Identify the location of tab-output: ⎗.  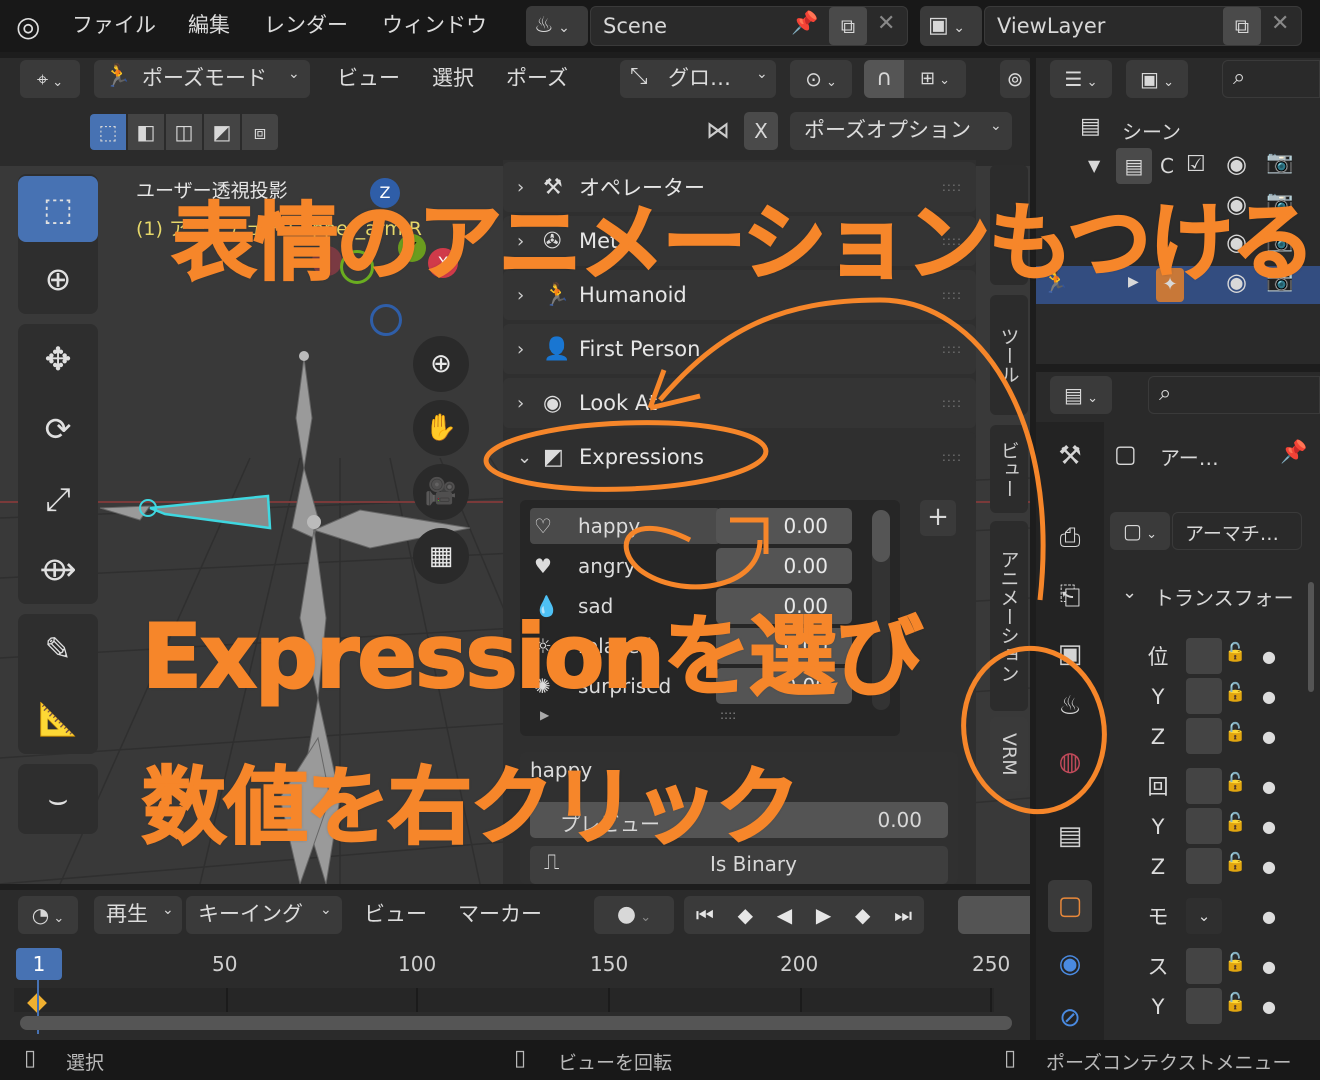
(1070, 596).